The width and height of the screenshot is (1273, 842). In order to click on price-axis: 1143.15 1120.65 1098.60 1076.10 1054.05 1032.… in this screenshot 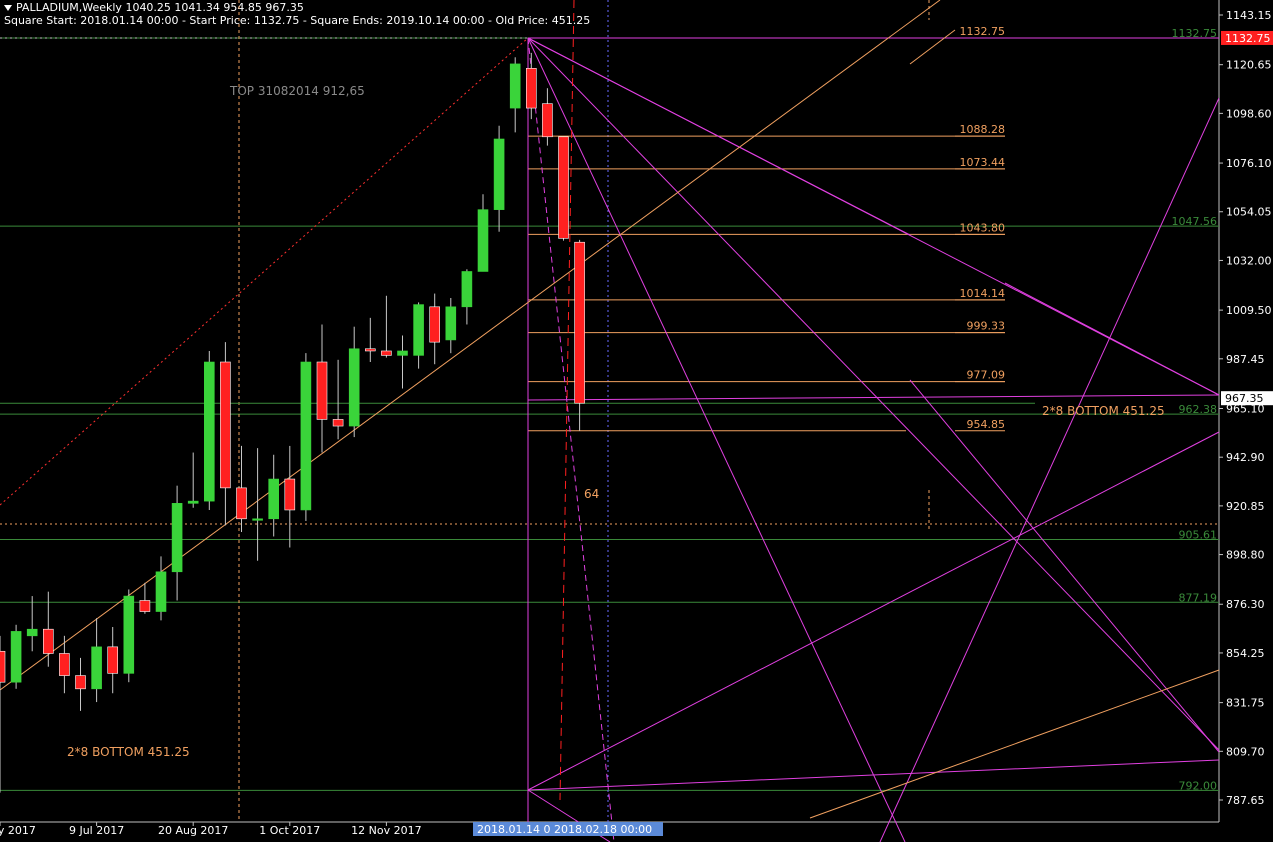, I will do `click(1246, 408)`.